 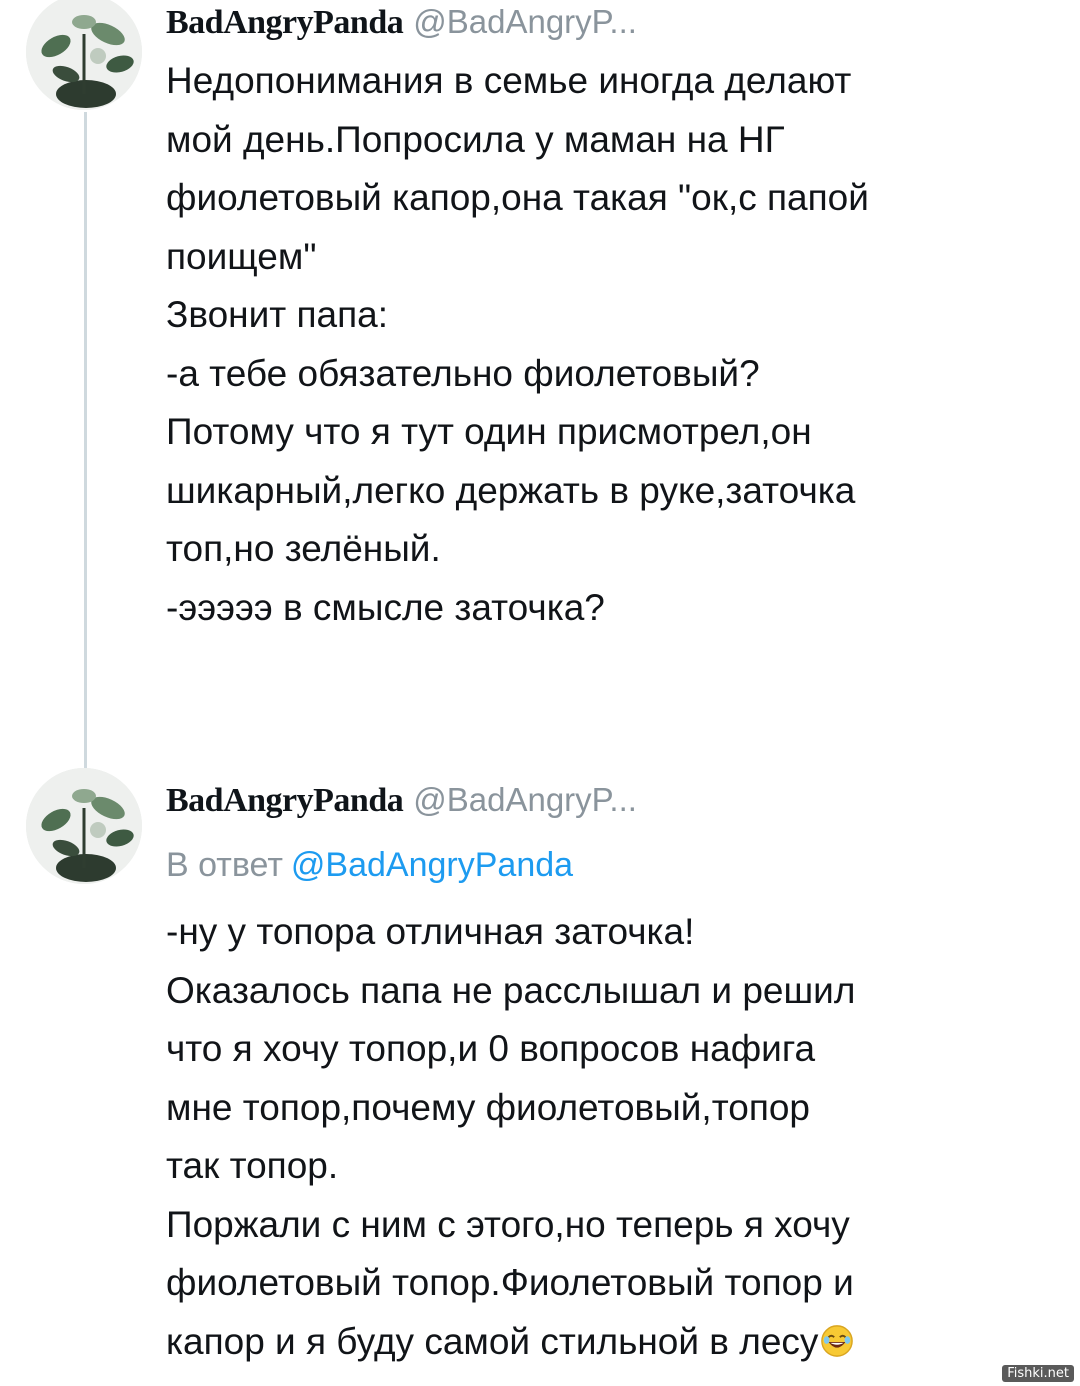 I want to click on watermark: Fishki.net, so click(x=1038, y=1373).